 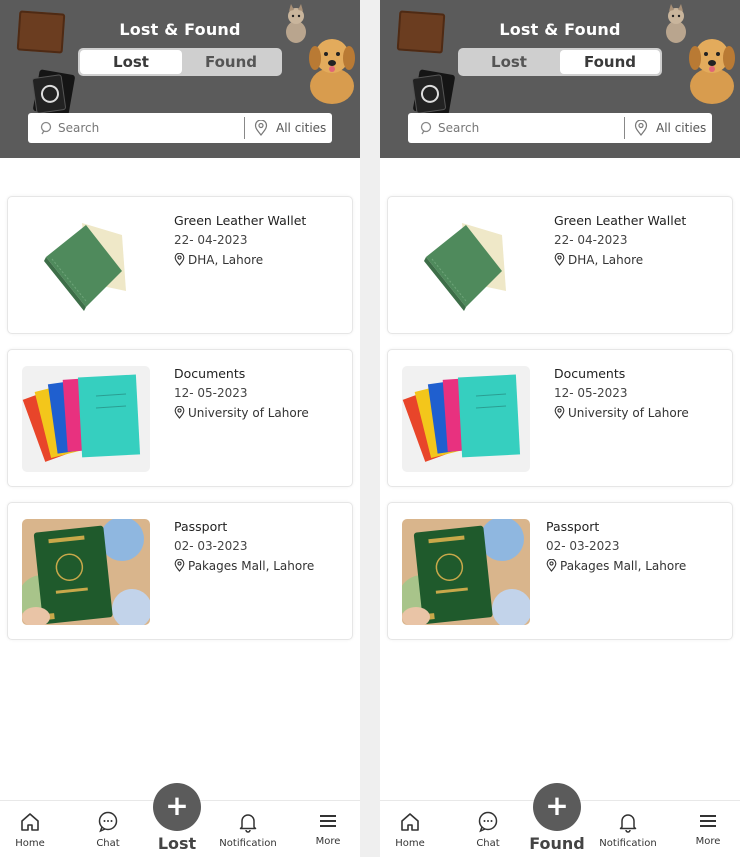 I want to click on lost-found-toggle: Lost Found, so click(x=180, y=62).